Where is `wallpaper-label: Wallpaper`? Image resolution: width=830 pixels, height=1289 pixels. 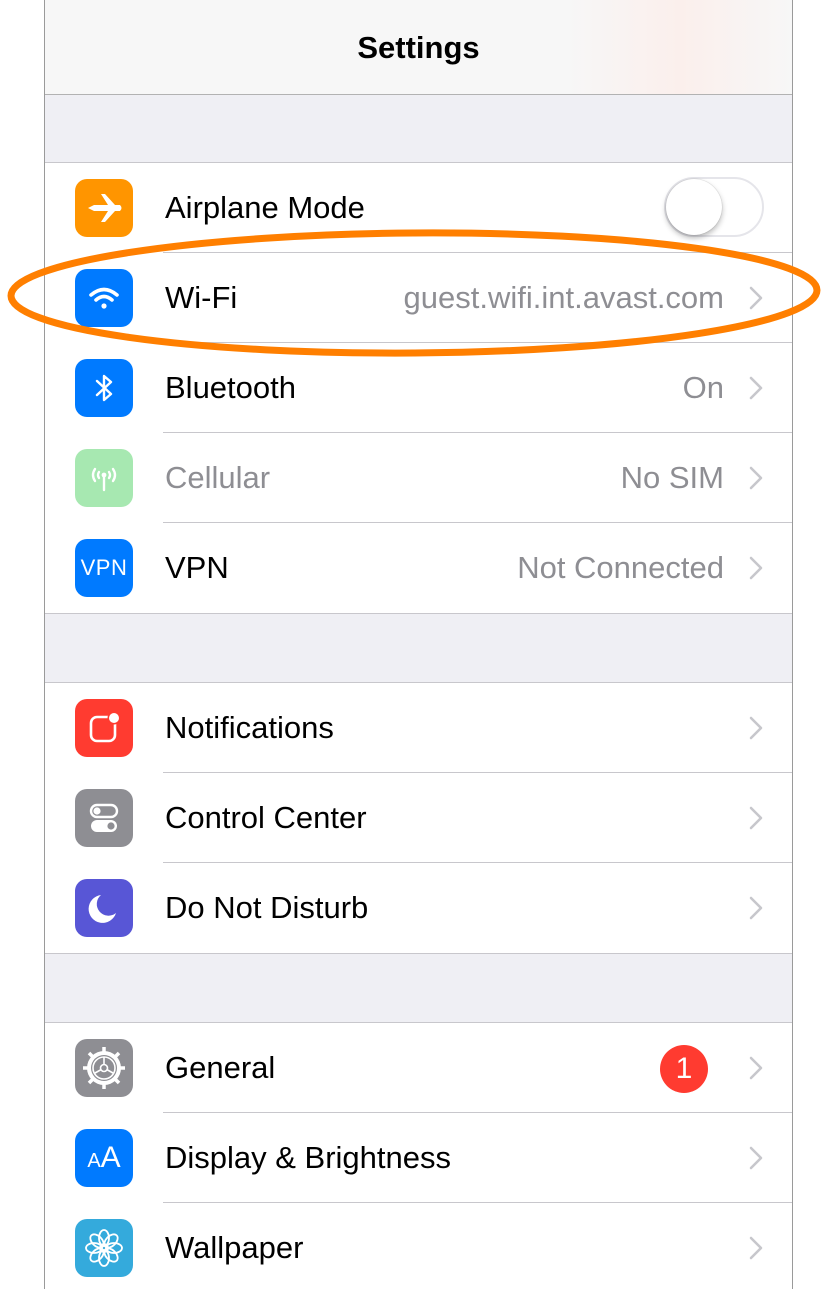
wallpaper-label: Wallpaper is located at coordinates (234, 1247).